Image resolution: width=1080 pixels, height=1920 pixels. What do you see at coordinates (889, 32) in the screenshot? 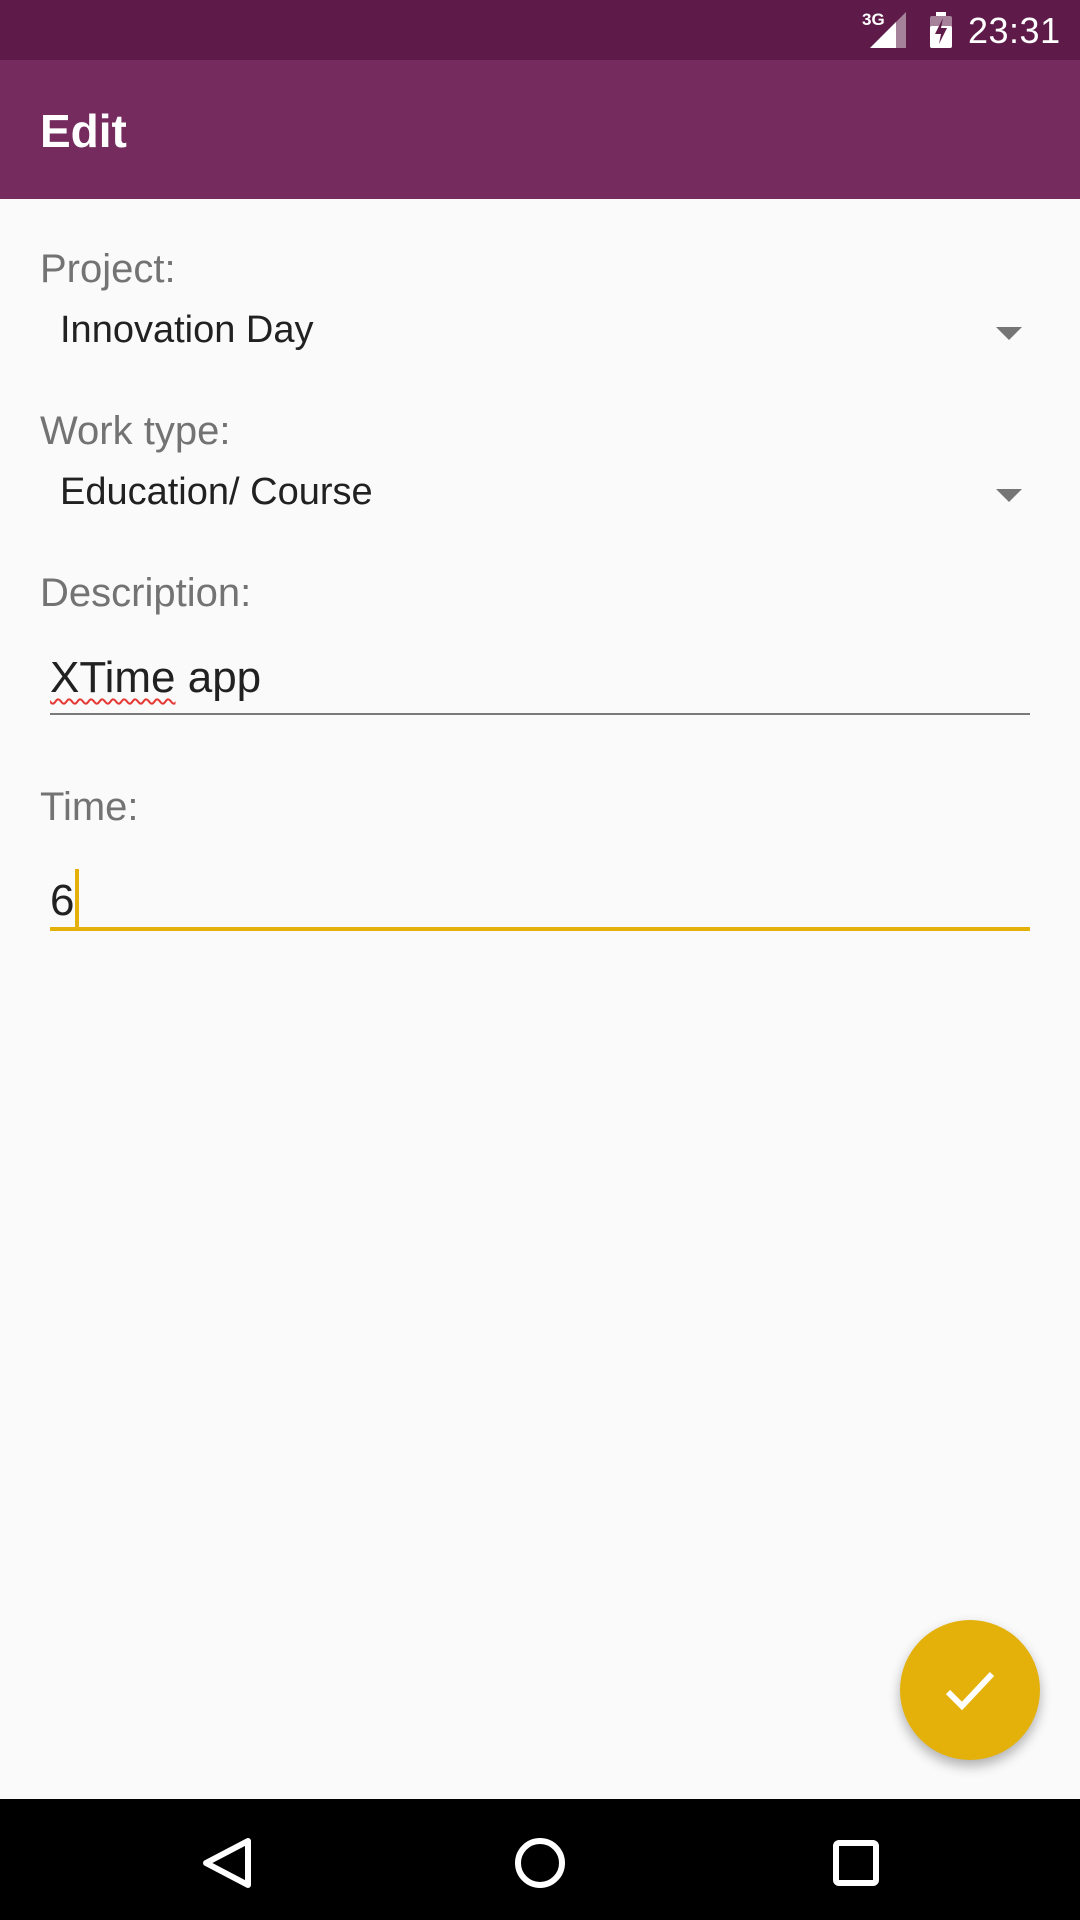
I see `signal-icon` at bounding box center [889, 32].